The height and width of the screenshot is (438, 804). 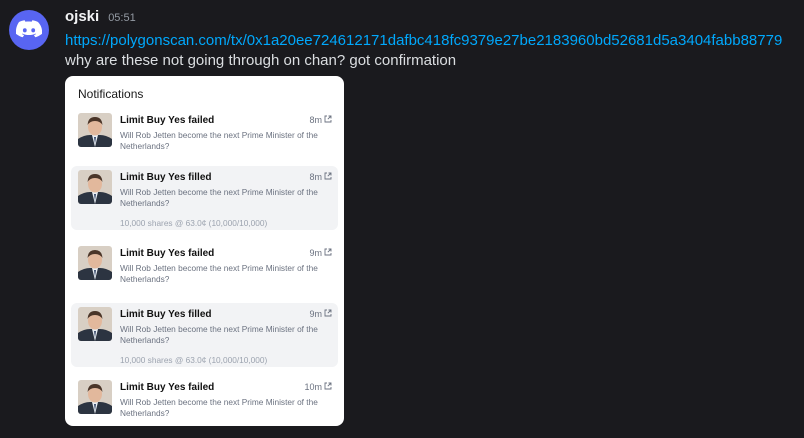 What do you see at coordinates (313, 387) in the screenshot?
I see `notification-time-label: 10m` at bounding box center [313, 387].